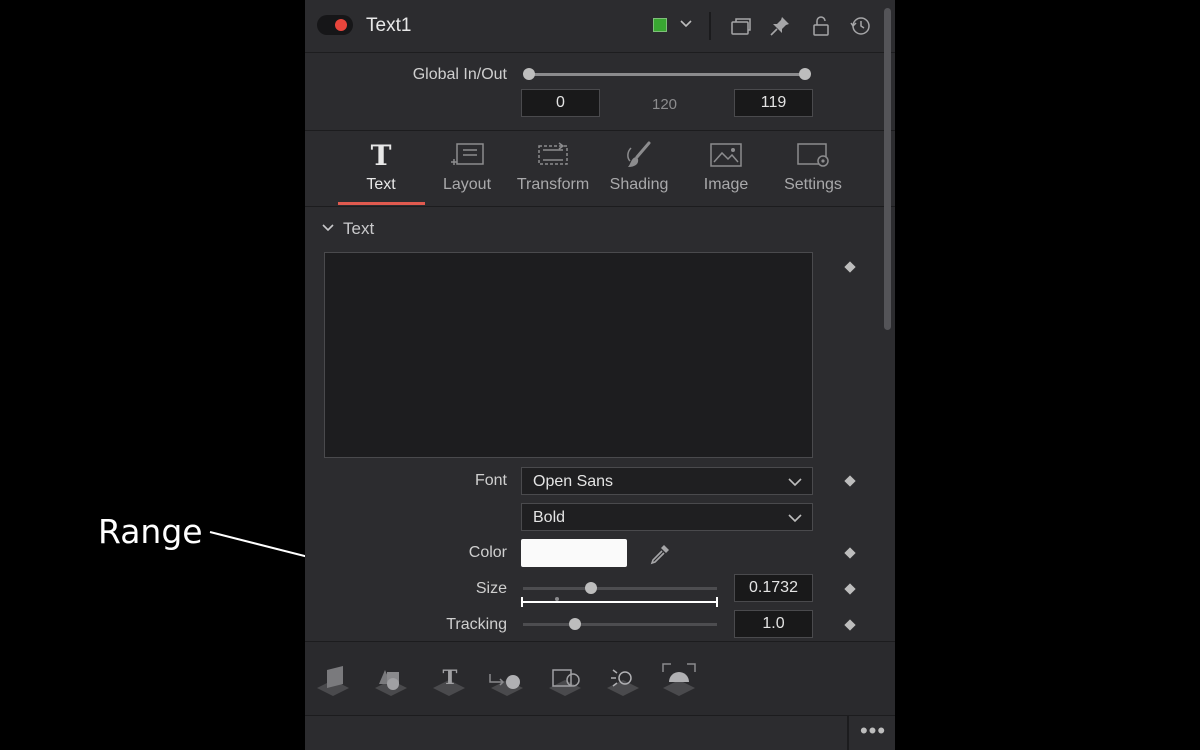 The width and height of the screenshot is (1200, 750). I want to click on section-header-text: Text, so click(347, 229).